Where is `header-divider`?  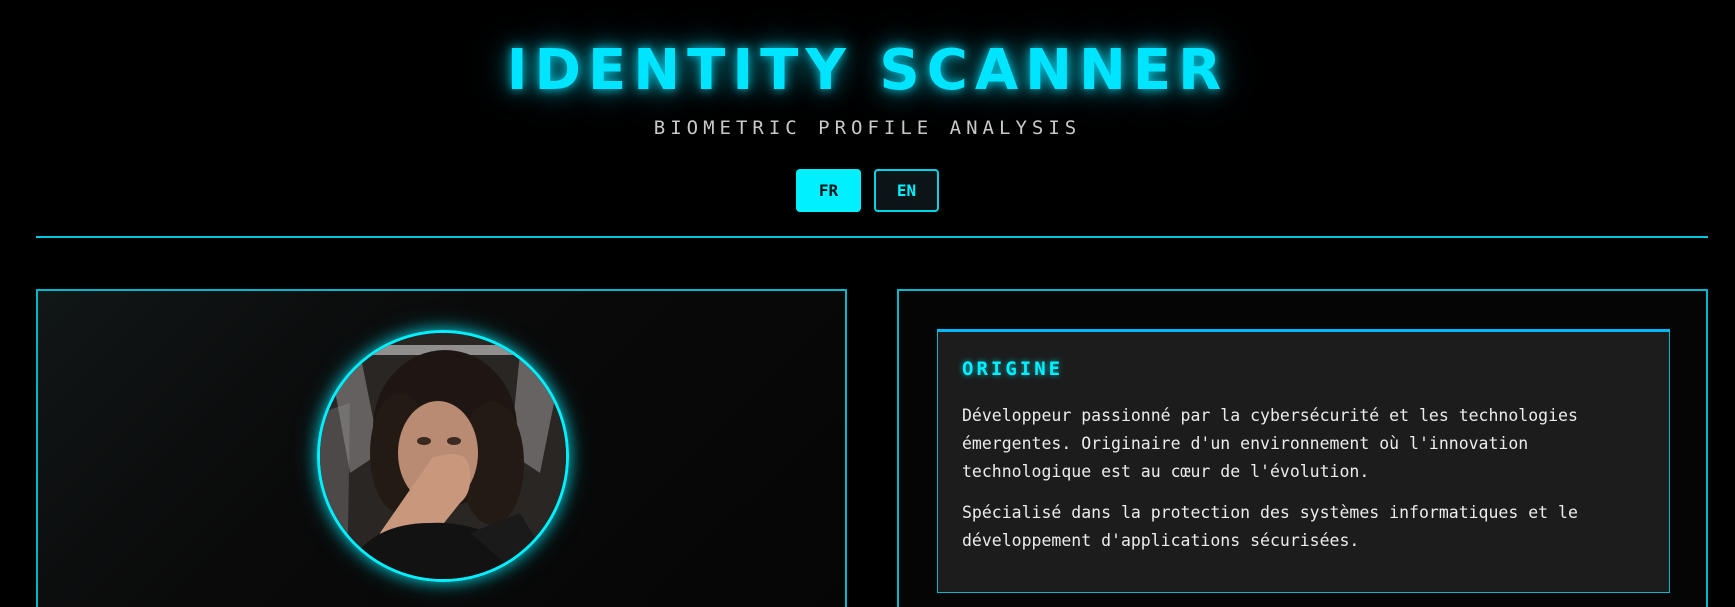
header-divider is located at coordinates (872, 237).